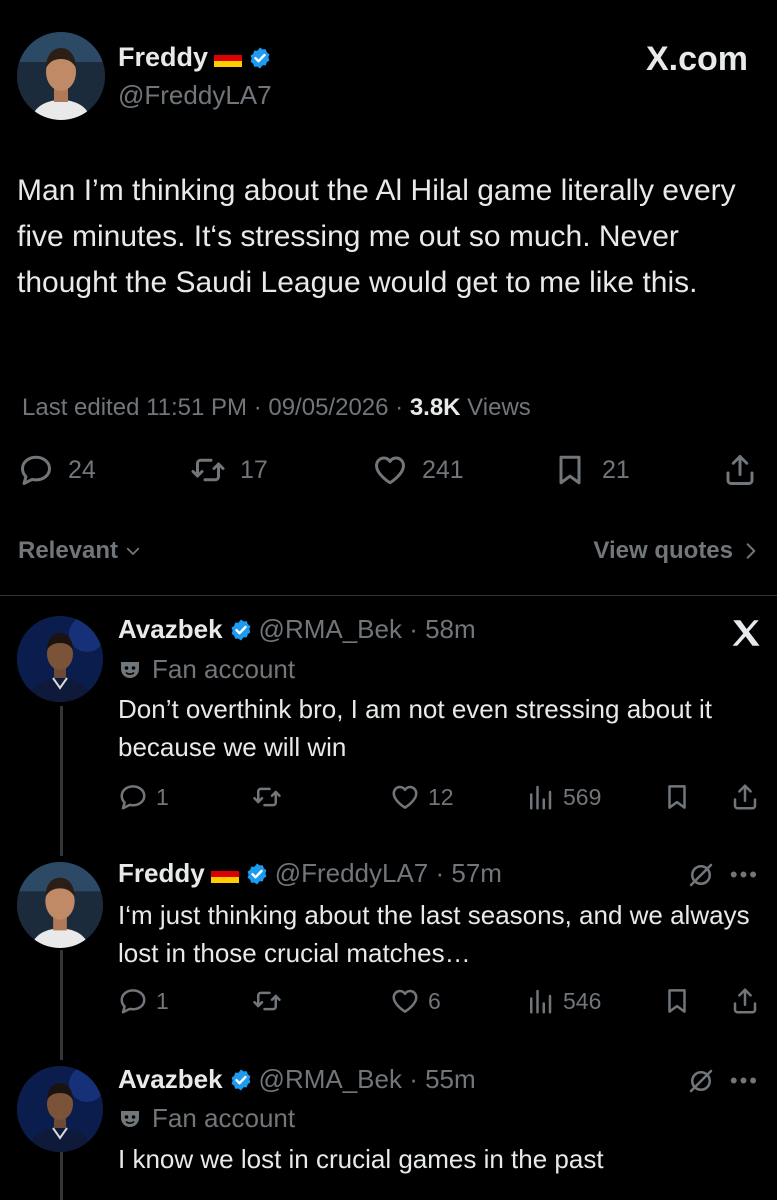  What do you see at coordinates (616, 469) in the screenshot?
I see `bookmark-count: 21` at bounding box center [616, 469].